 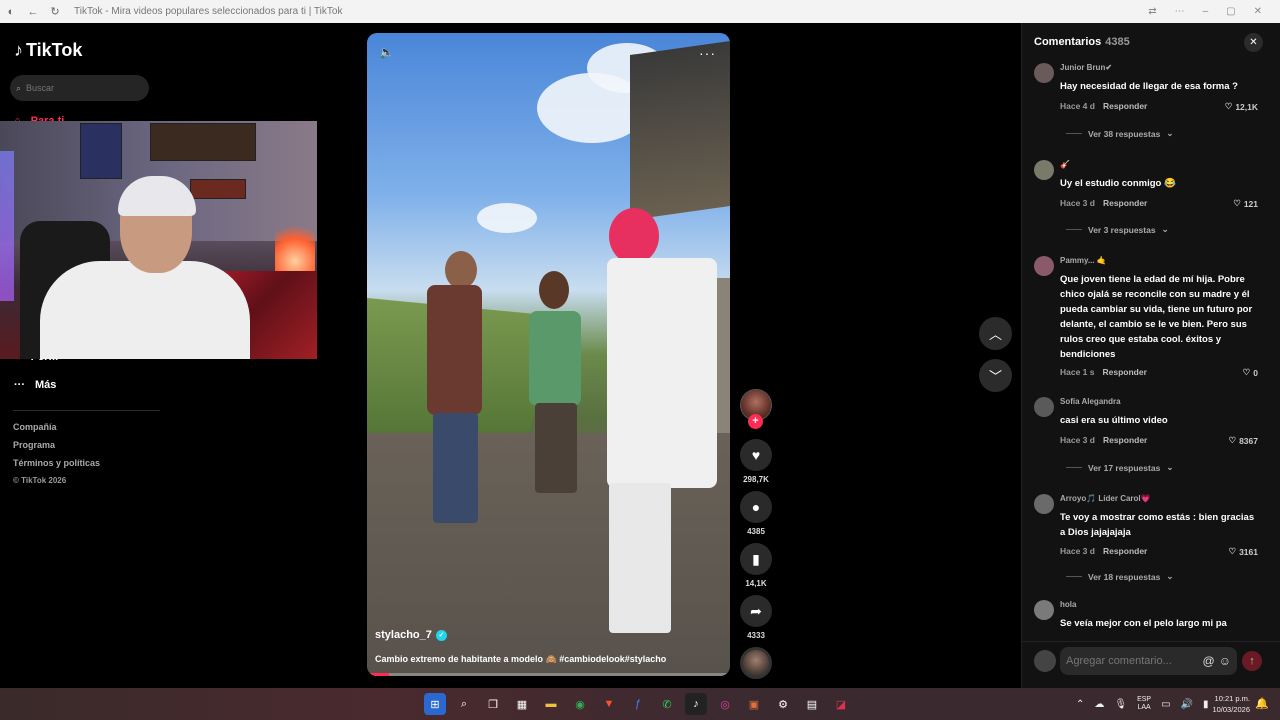 I want to click on file-explorer-icon: ▬, so click(x=551, y=704).